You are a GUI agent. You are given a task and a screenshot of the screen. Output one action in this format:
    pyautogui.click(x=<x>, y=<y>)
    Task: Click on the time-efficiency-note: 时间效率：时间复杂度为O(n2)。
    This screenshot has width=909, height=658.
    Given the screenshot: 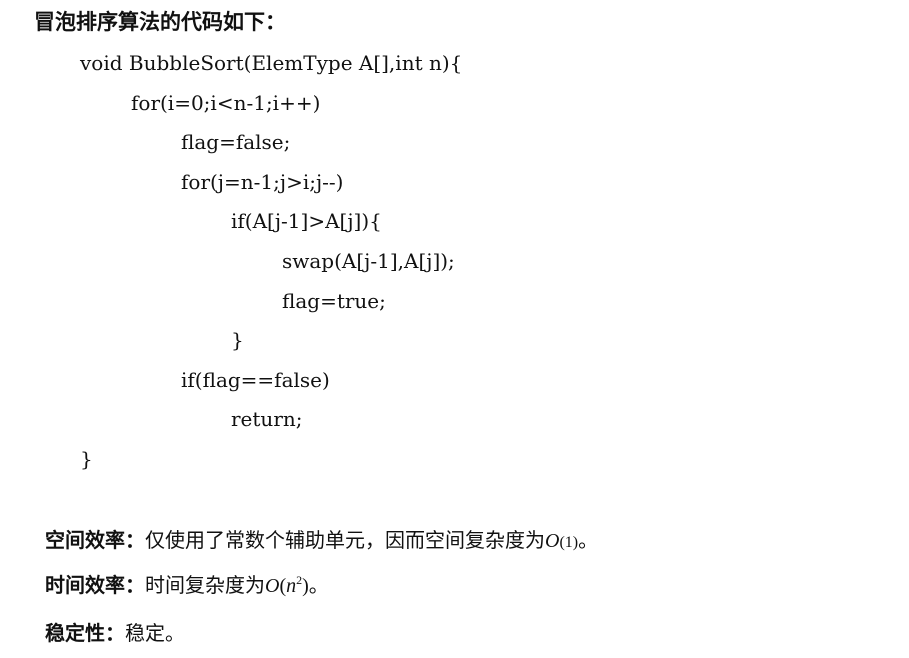 What is the action you would take?
    pyautogui.click(x=187, y=583)
    